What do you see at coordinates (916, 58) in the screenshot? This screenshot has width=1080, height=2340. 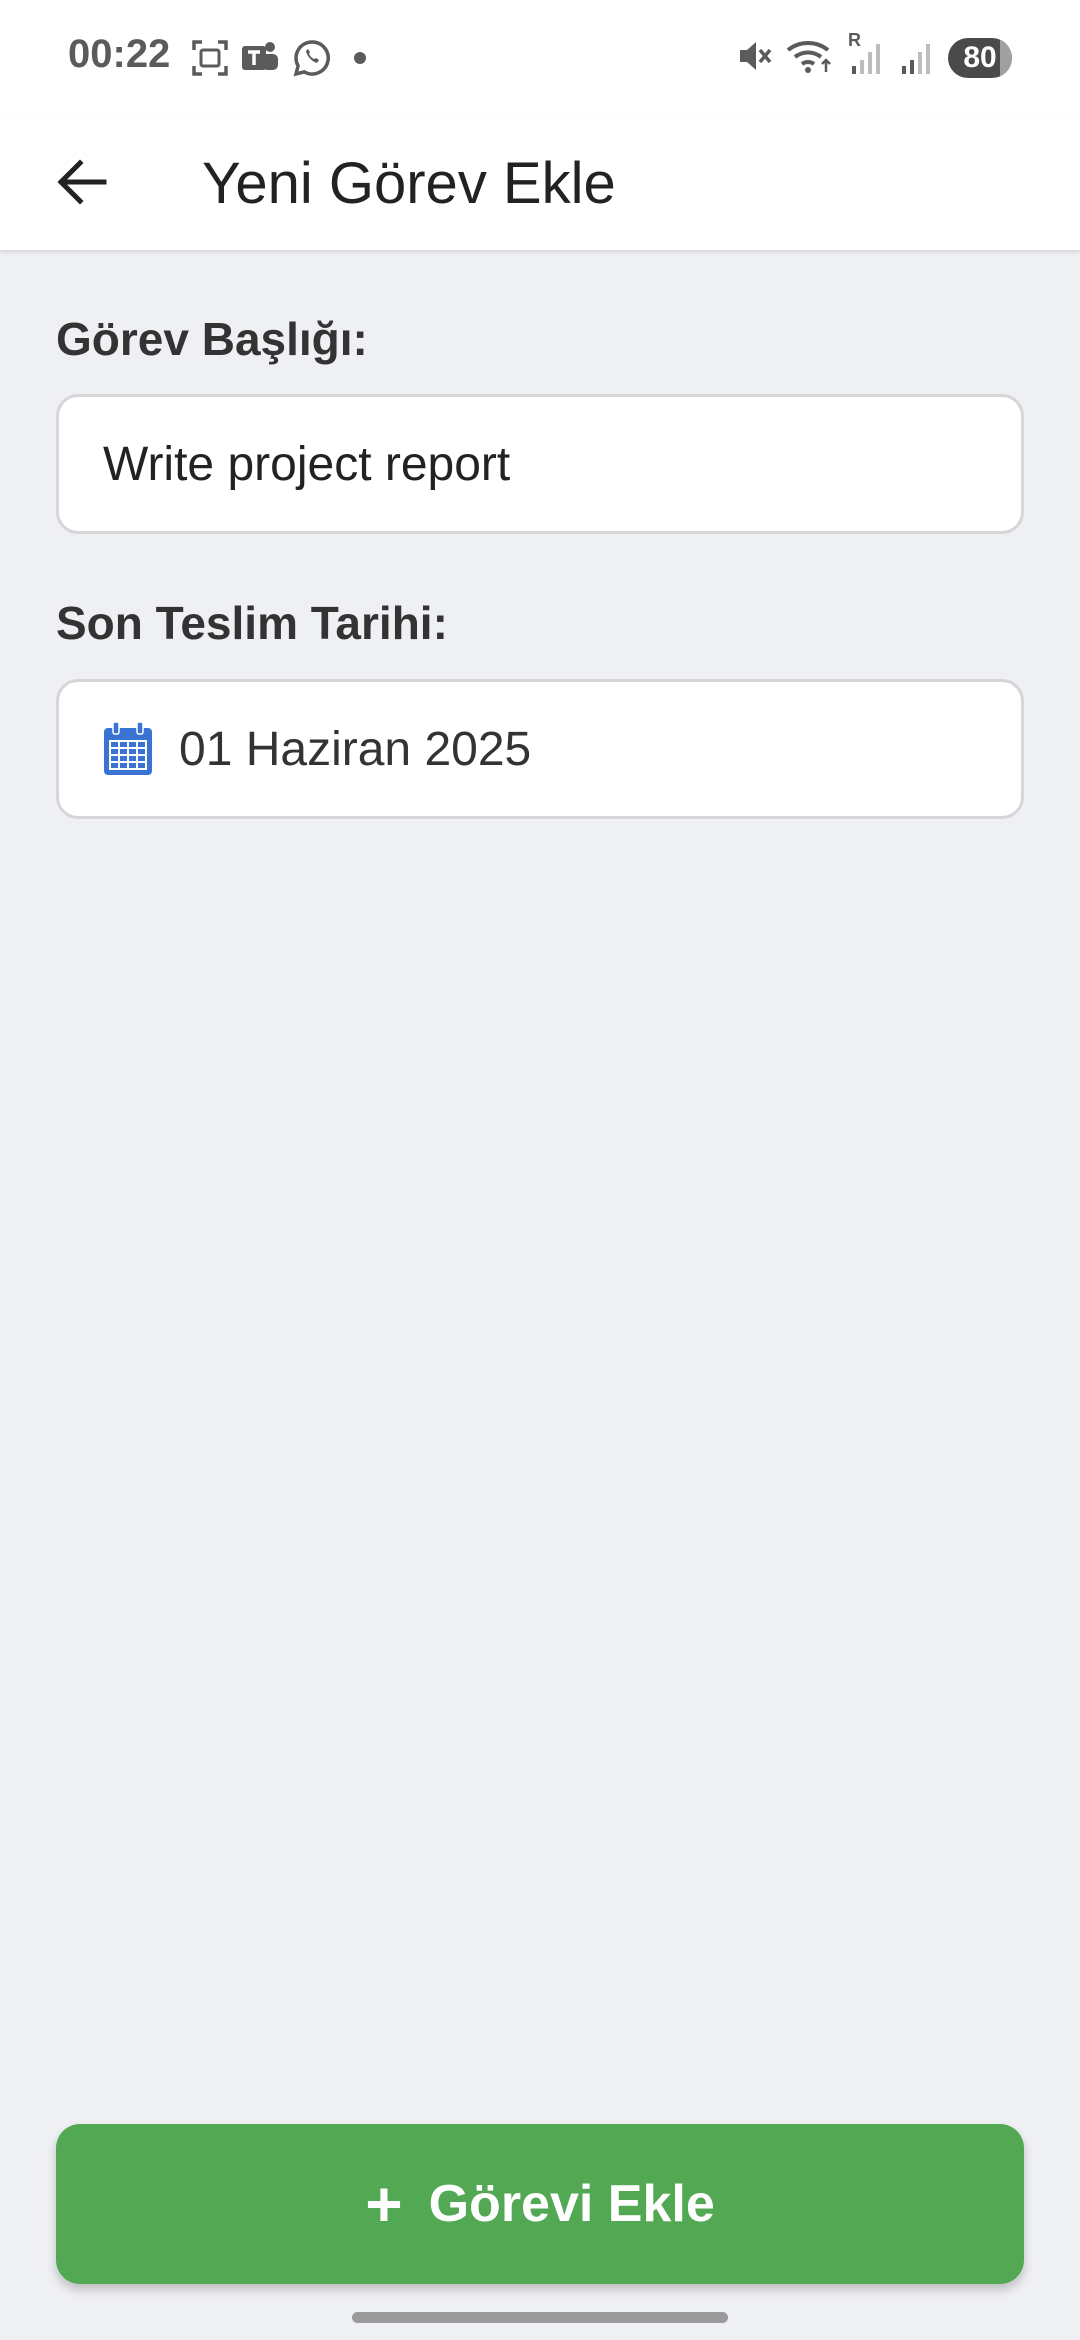 I see `signal-icon` at bounding box center [916, 58].